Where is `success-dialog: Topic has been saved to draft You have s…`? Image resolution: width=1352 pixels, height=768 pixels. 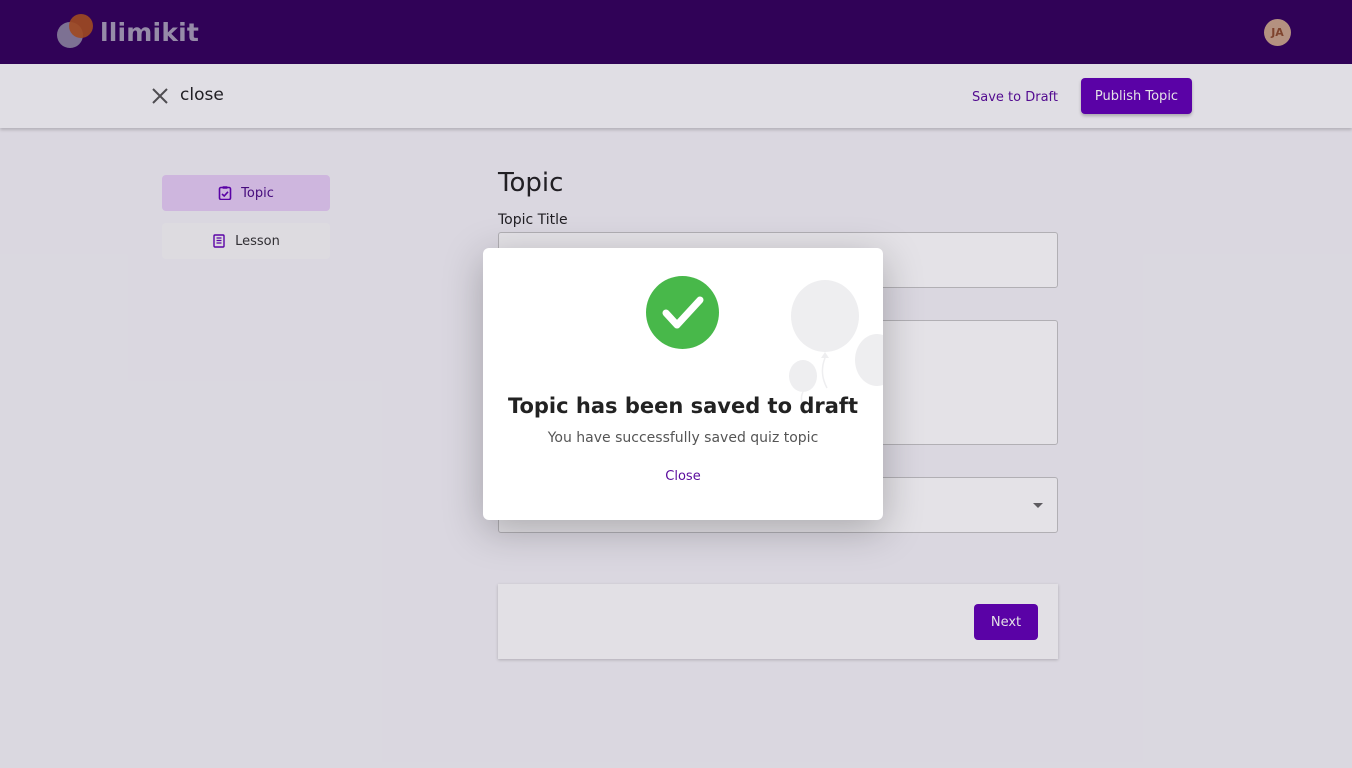 success-dialog: Topic has been saved to draft You have s… is located at coordinates (683, 384).